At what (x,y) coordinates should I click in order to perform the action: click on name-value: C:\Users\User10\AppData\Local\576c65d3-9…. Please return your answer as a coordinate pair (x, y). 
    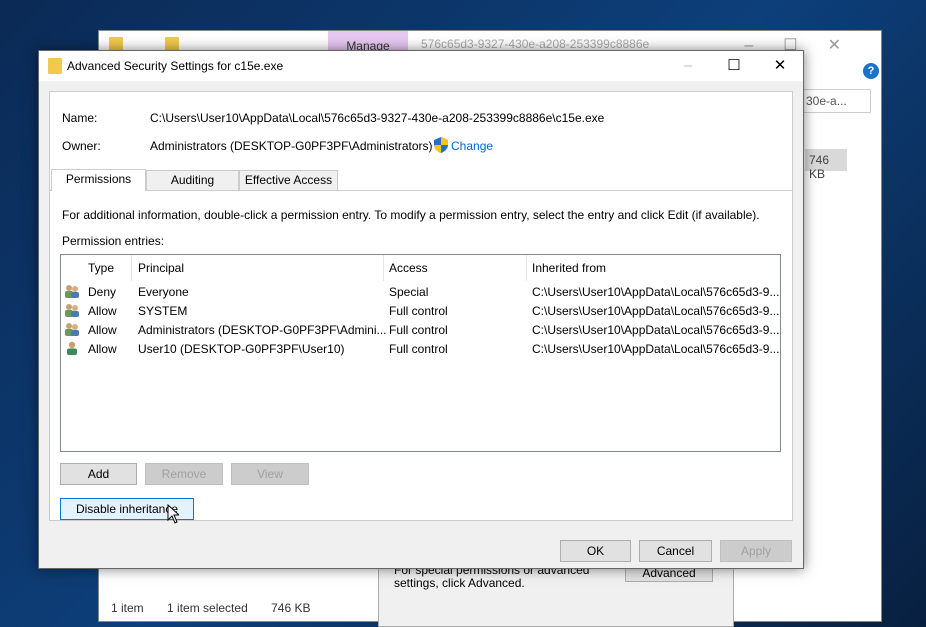
    Looking at the image, I should click on (377, 118).